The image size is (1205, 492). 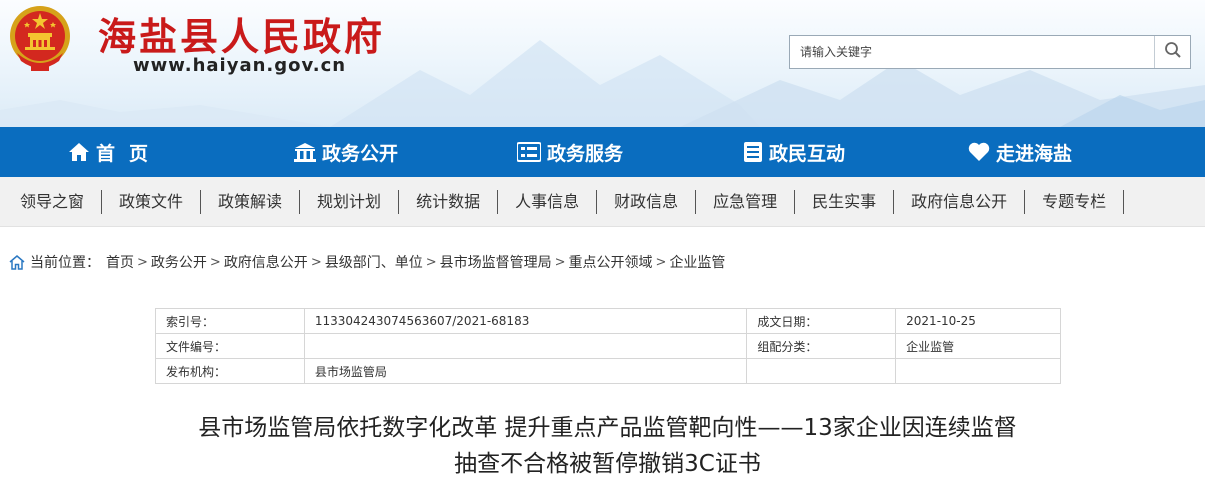 What do you see at coordinates (960, 201) in the screenshot?
I see `sub-nav-item: 政府信息公开` at bounding box center [960, 201].